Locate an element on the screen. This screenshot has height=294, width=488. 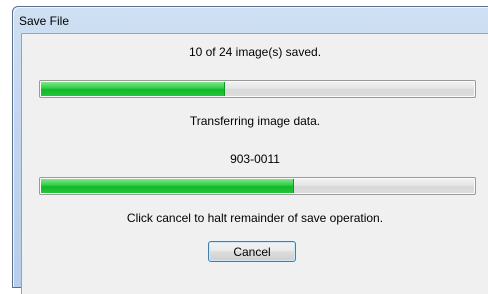
current-item-text: 903-0011 is located at coordinates (255, 159).